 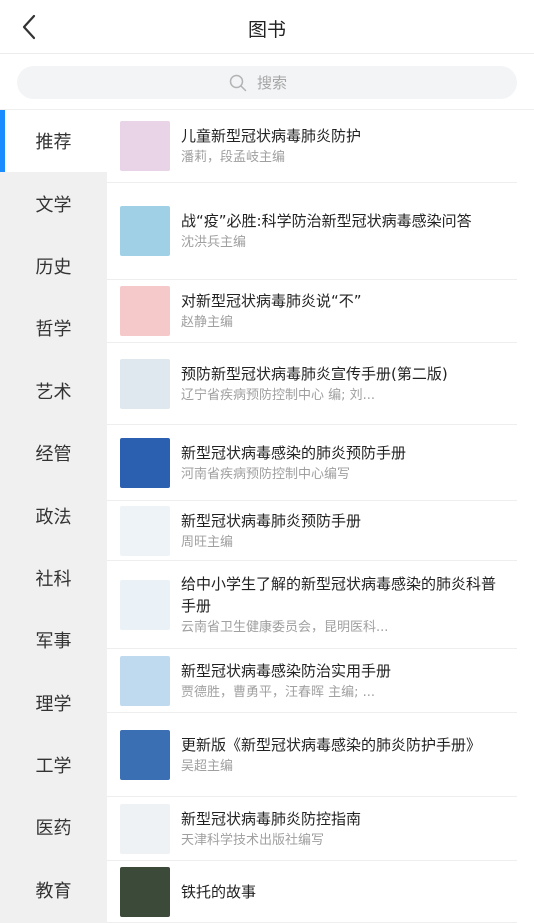 I want to click on book-title: 战“疫”必胜:科学防治新型冠状病毒感染问答, so click(x=326, y=221).